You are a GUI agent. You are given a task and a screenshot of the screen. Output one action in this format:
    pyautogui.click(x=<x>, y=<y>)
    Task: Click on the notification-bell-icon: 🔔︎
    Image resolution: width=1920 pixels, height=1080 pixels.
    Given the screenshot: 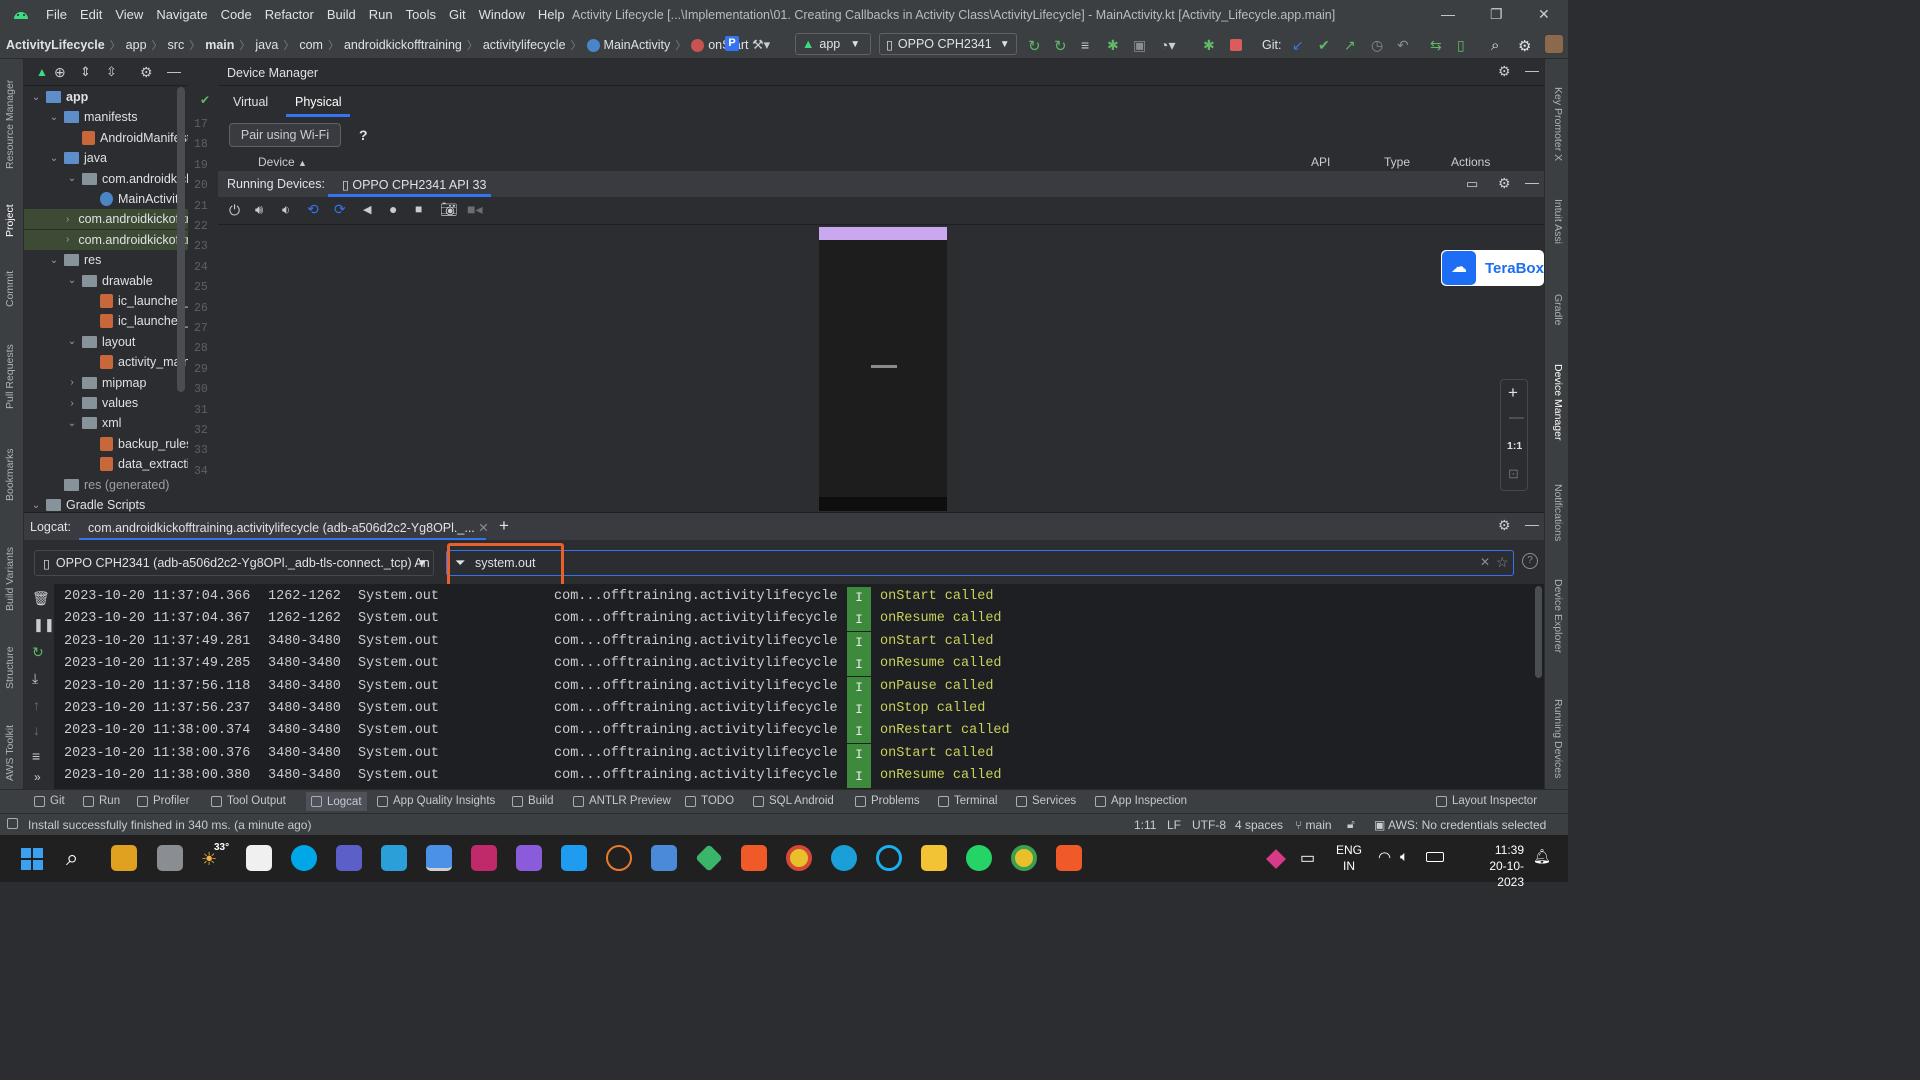 What is the action you would take?
    pyautogui.click(x=1542, y=856)
    